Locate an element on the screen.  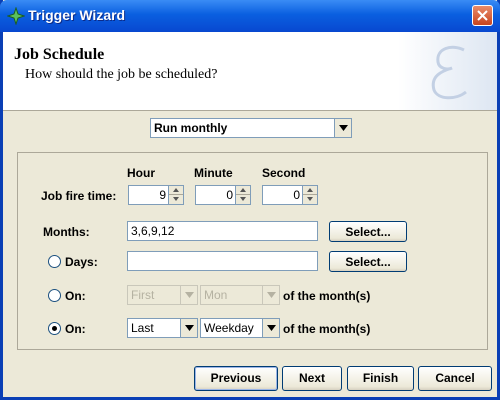
hour-value: 9 is located at coordinates (162, 195).